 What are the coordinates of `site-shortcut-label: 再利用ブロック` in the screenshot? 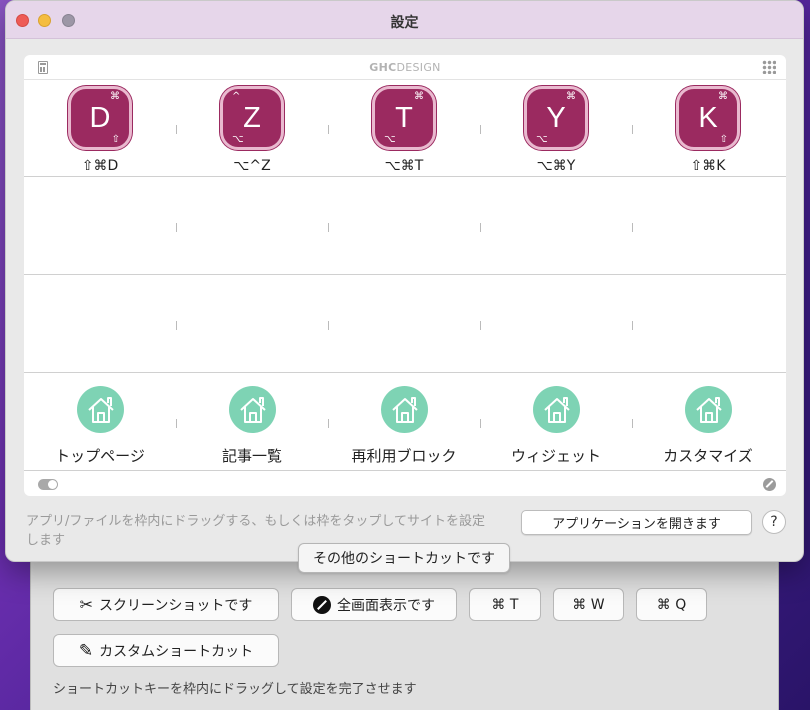 It's located at (404, 456).